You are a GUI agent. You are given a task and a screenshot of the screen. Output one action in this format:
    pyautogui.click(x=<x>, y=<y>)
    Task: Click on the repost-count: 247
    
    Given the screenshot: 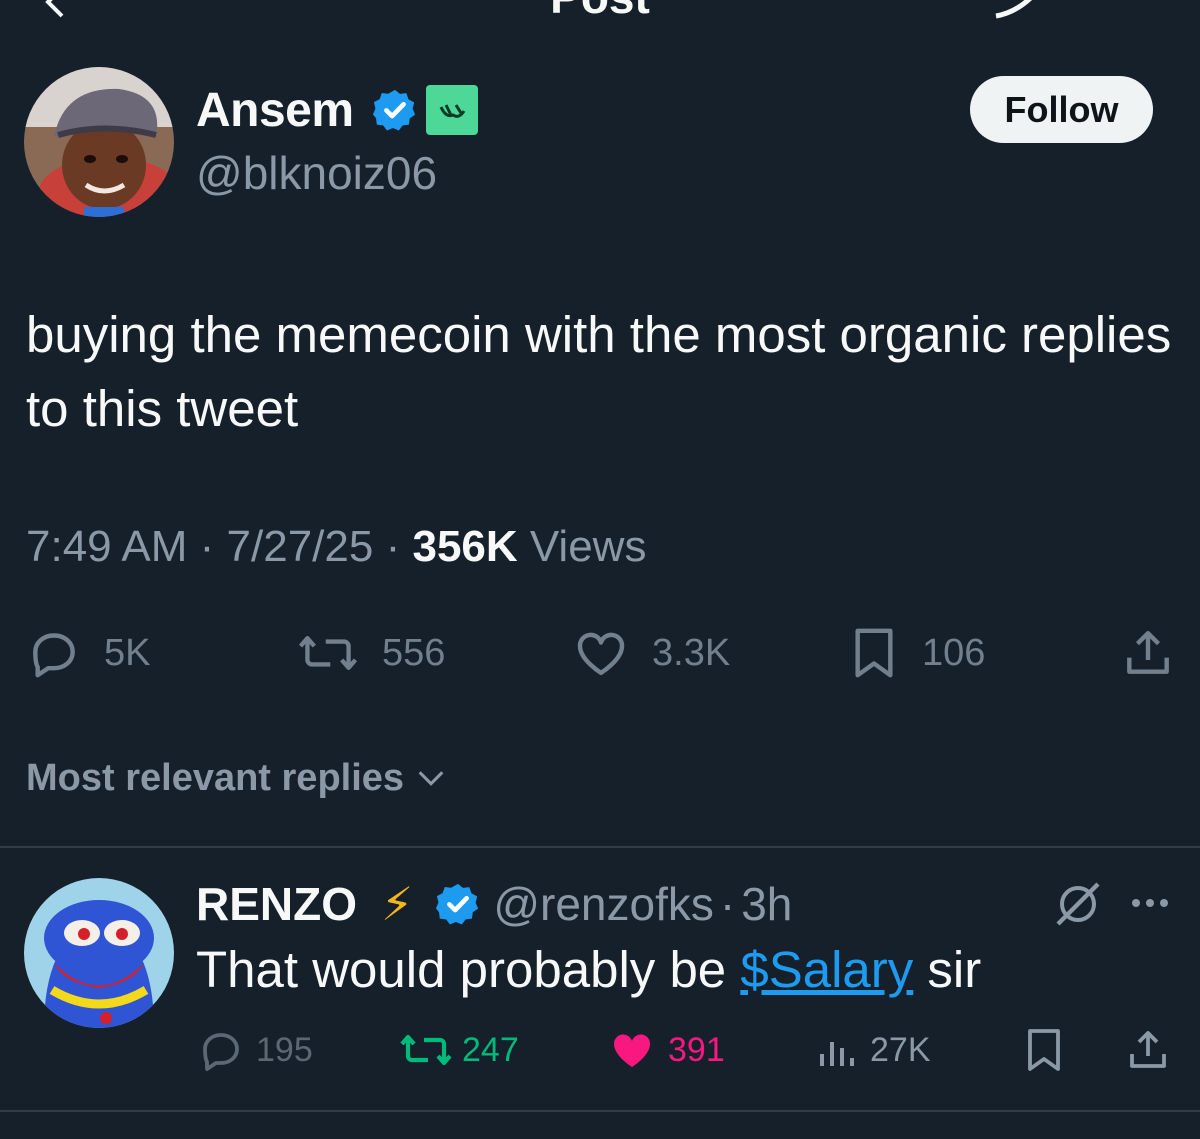 What is the action you would take?
    pyautogui.click(x=490, y=1049)
    